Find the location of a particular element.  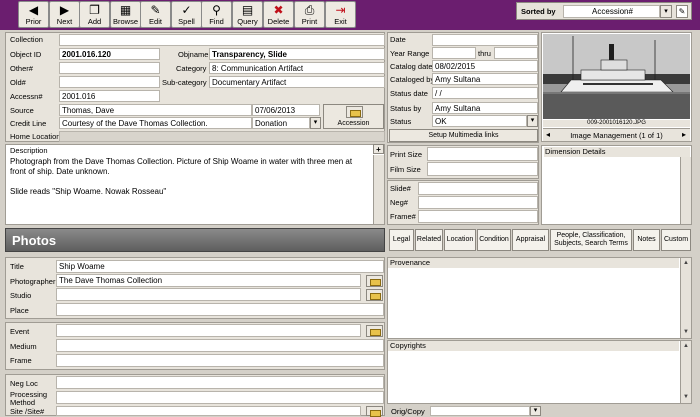

collection-label: Collection is located at coordinates (26, 39).